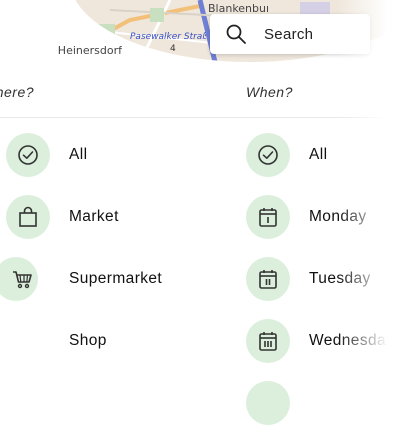  What do you see at coordinates (94, 216) in the screenshot?
I see `where-item-label: Market` at bounding box center [94, 216].